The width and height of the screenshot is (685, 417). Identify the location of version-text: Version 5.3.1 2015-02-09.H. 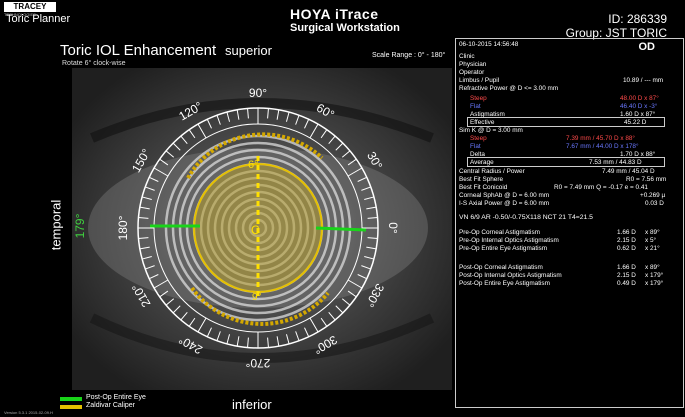
(28, 412).